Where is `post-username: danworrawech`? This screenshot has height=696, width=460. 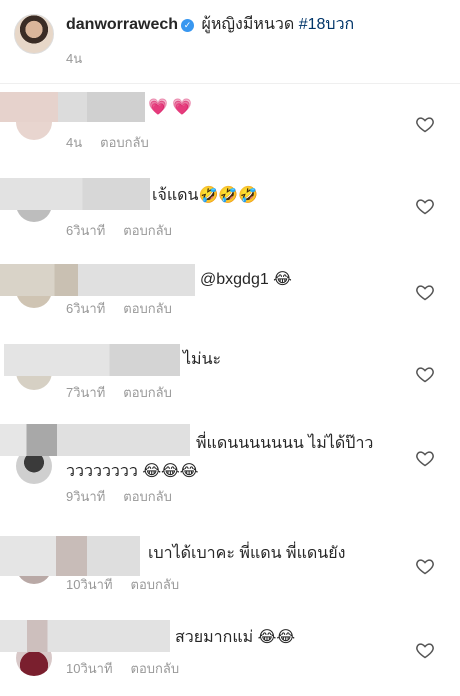 post-username: danworrawech is located at coordinates (122, 24).